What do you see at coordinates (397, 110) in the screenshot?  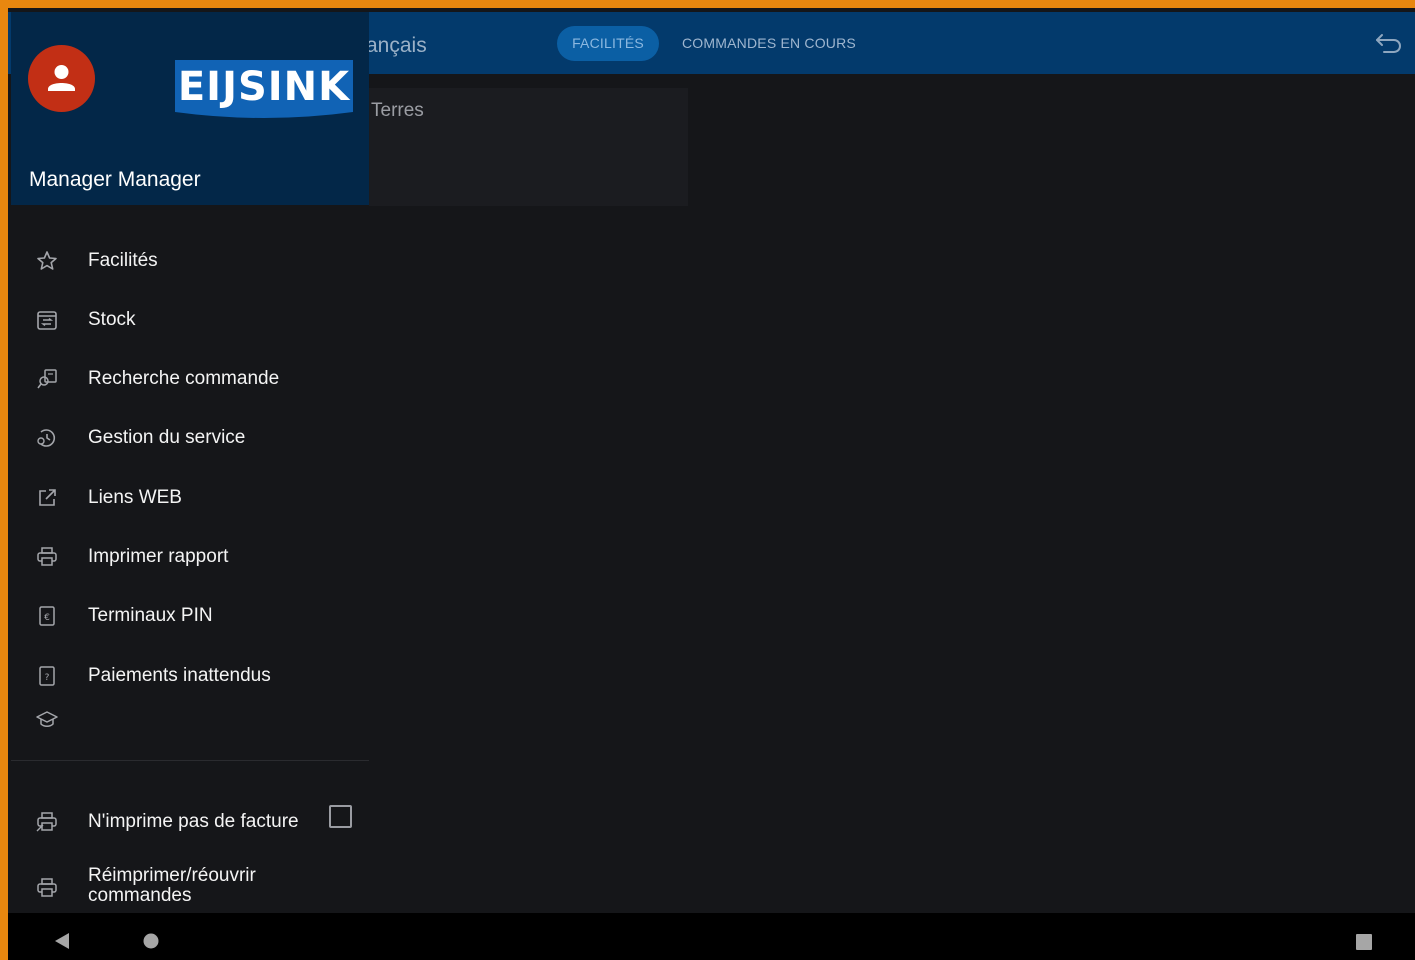 I see `facility-card-title: Terres` at bounding box center [397, 110].